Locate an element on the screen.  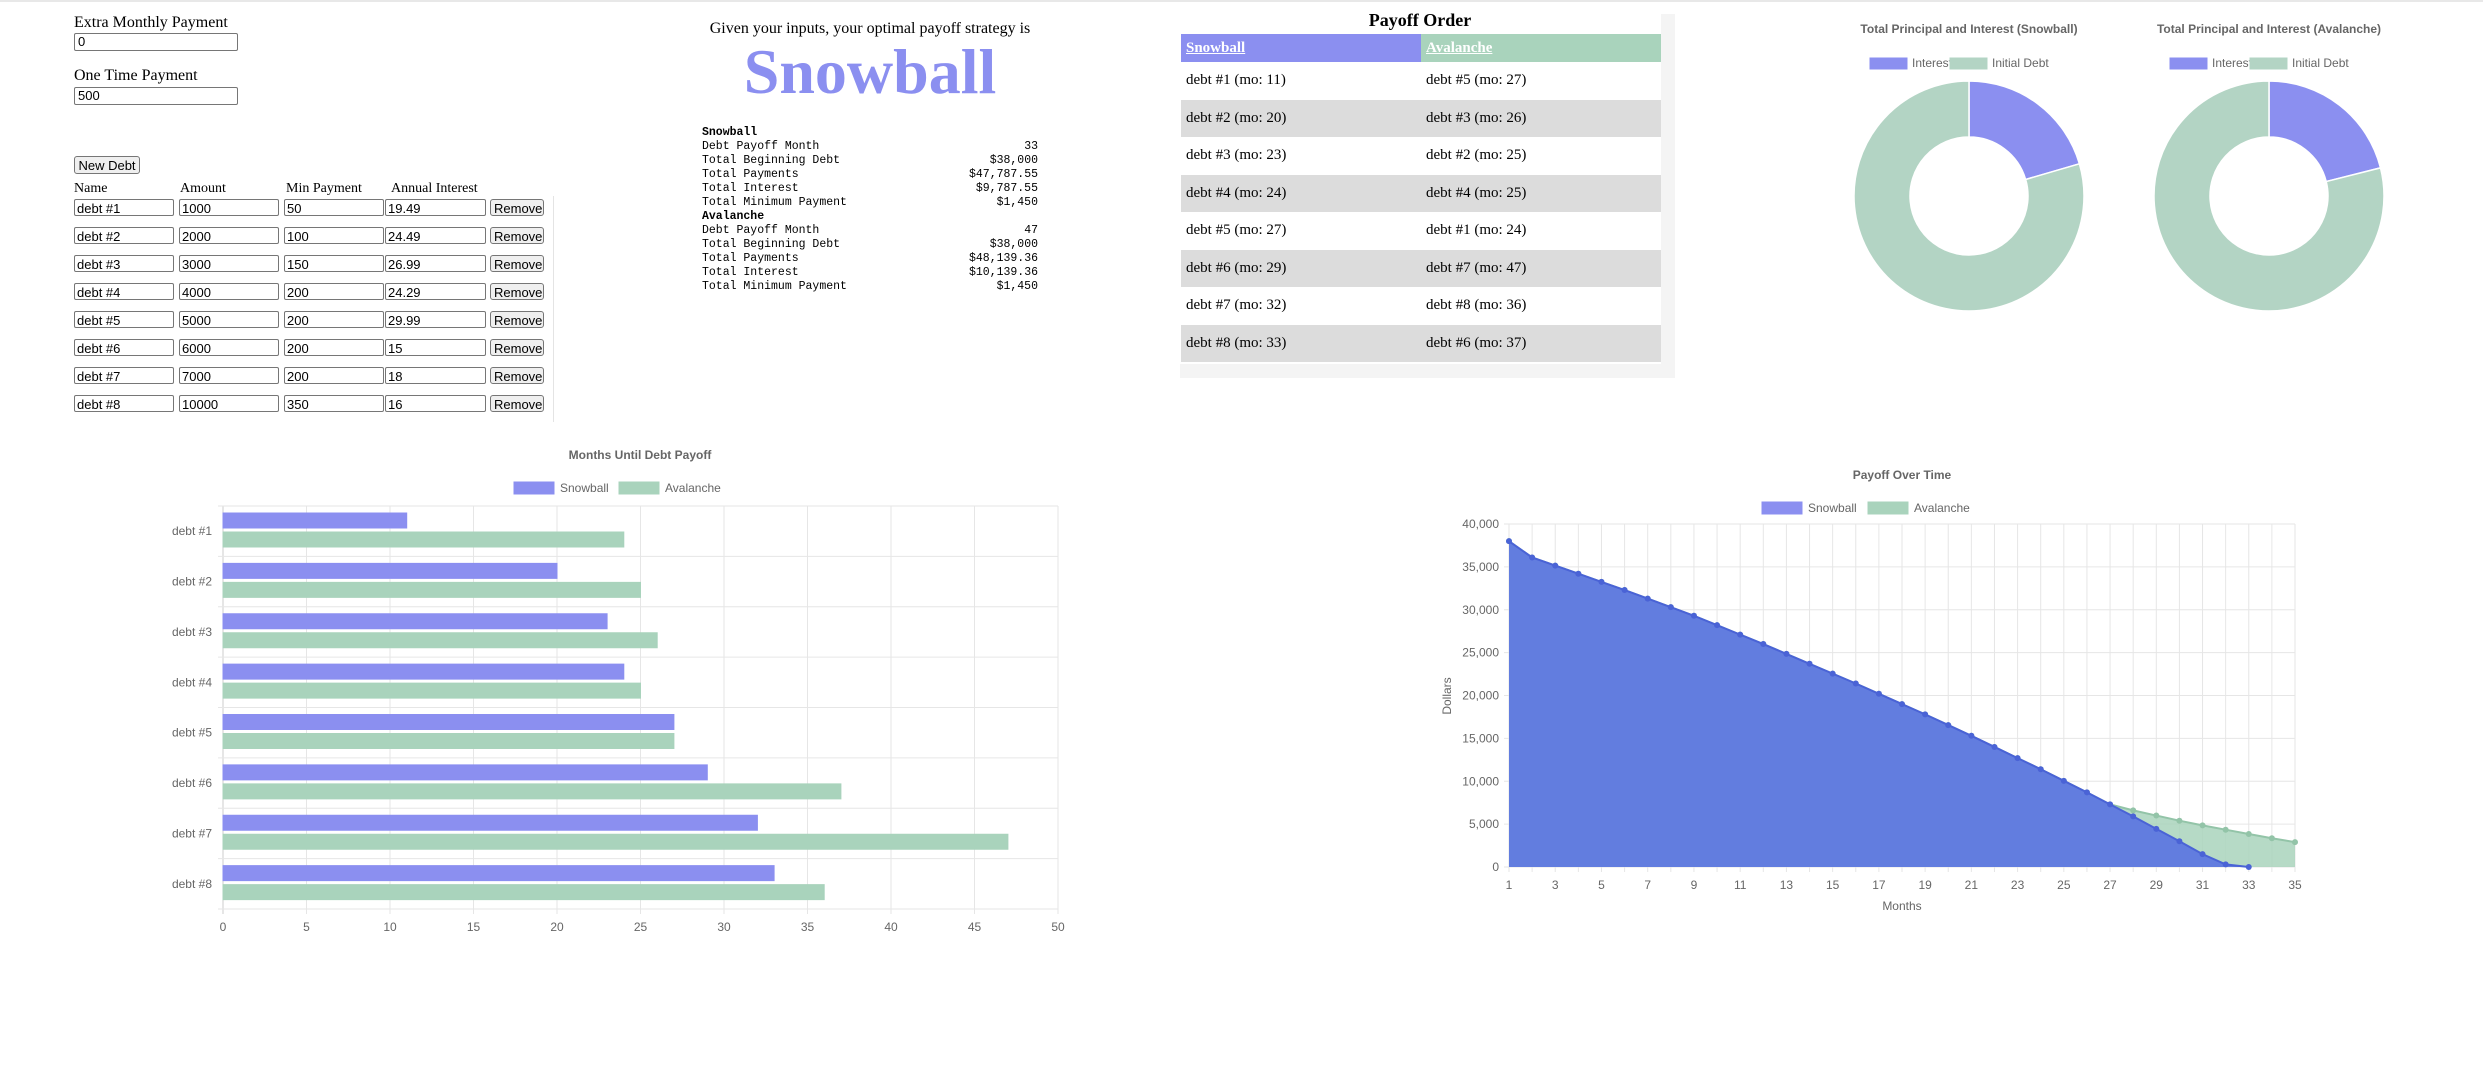
legend-label: Interest is located at coordinates (2232, 63).